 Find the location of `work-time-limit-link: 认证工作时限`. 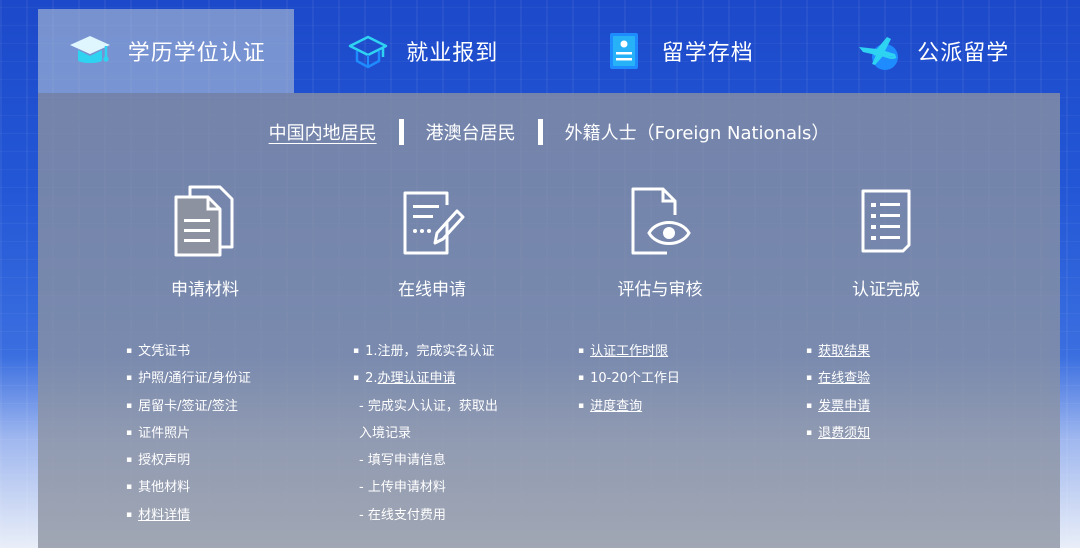

work-time-limit-link: 认证工作时限 is located at coordinates (629, 351).